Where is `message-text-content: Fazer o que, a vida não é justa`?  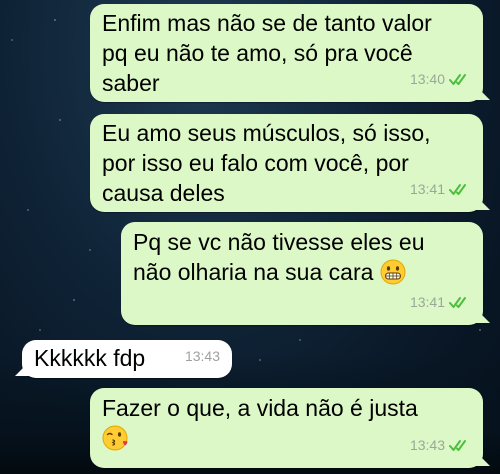
message-text-content: Fazer o que, a vida não é justa is located at coordinates (260, 408).